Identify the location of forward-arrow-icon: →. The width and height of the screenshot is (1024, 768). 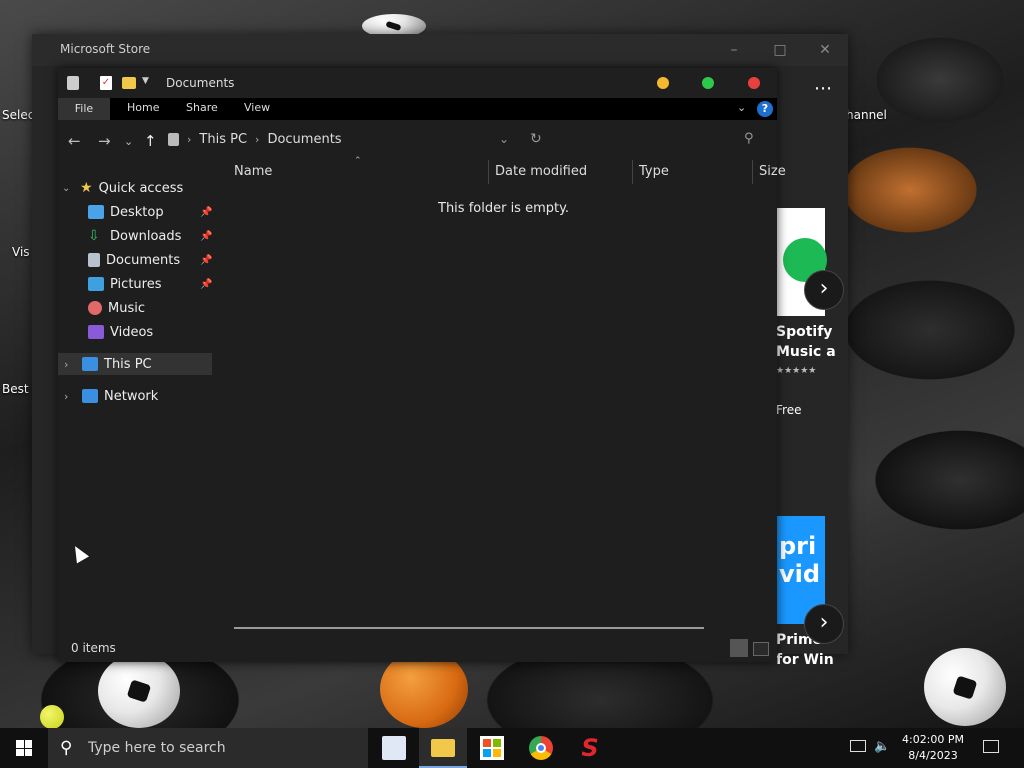
(104, 141).